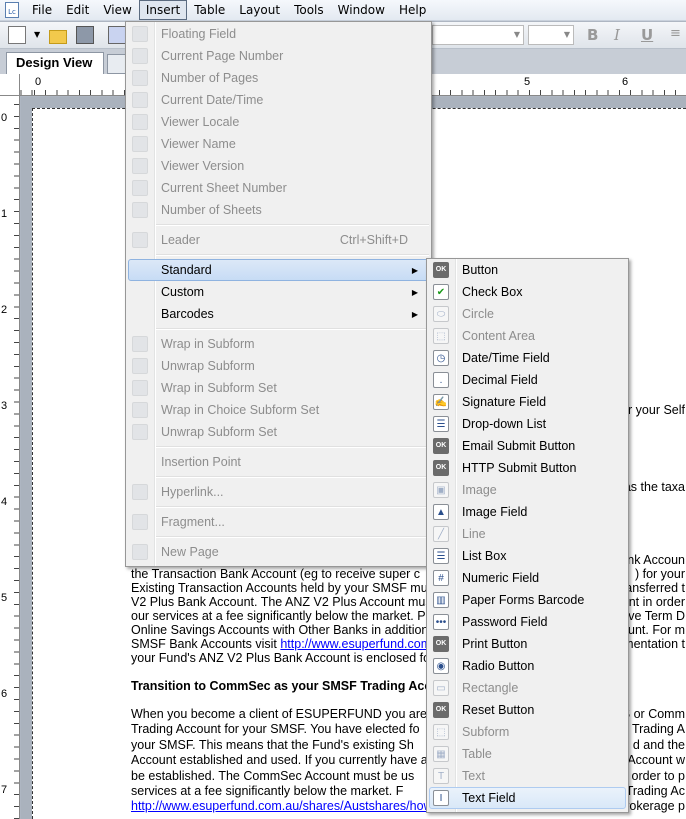 The width and height of the screenshot is (686, 819). I want to click on menu-item-label: Reset Button, so click(498, 710).